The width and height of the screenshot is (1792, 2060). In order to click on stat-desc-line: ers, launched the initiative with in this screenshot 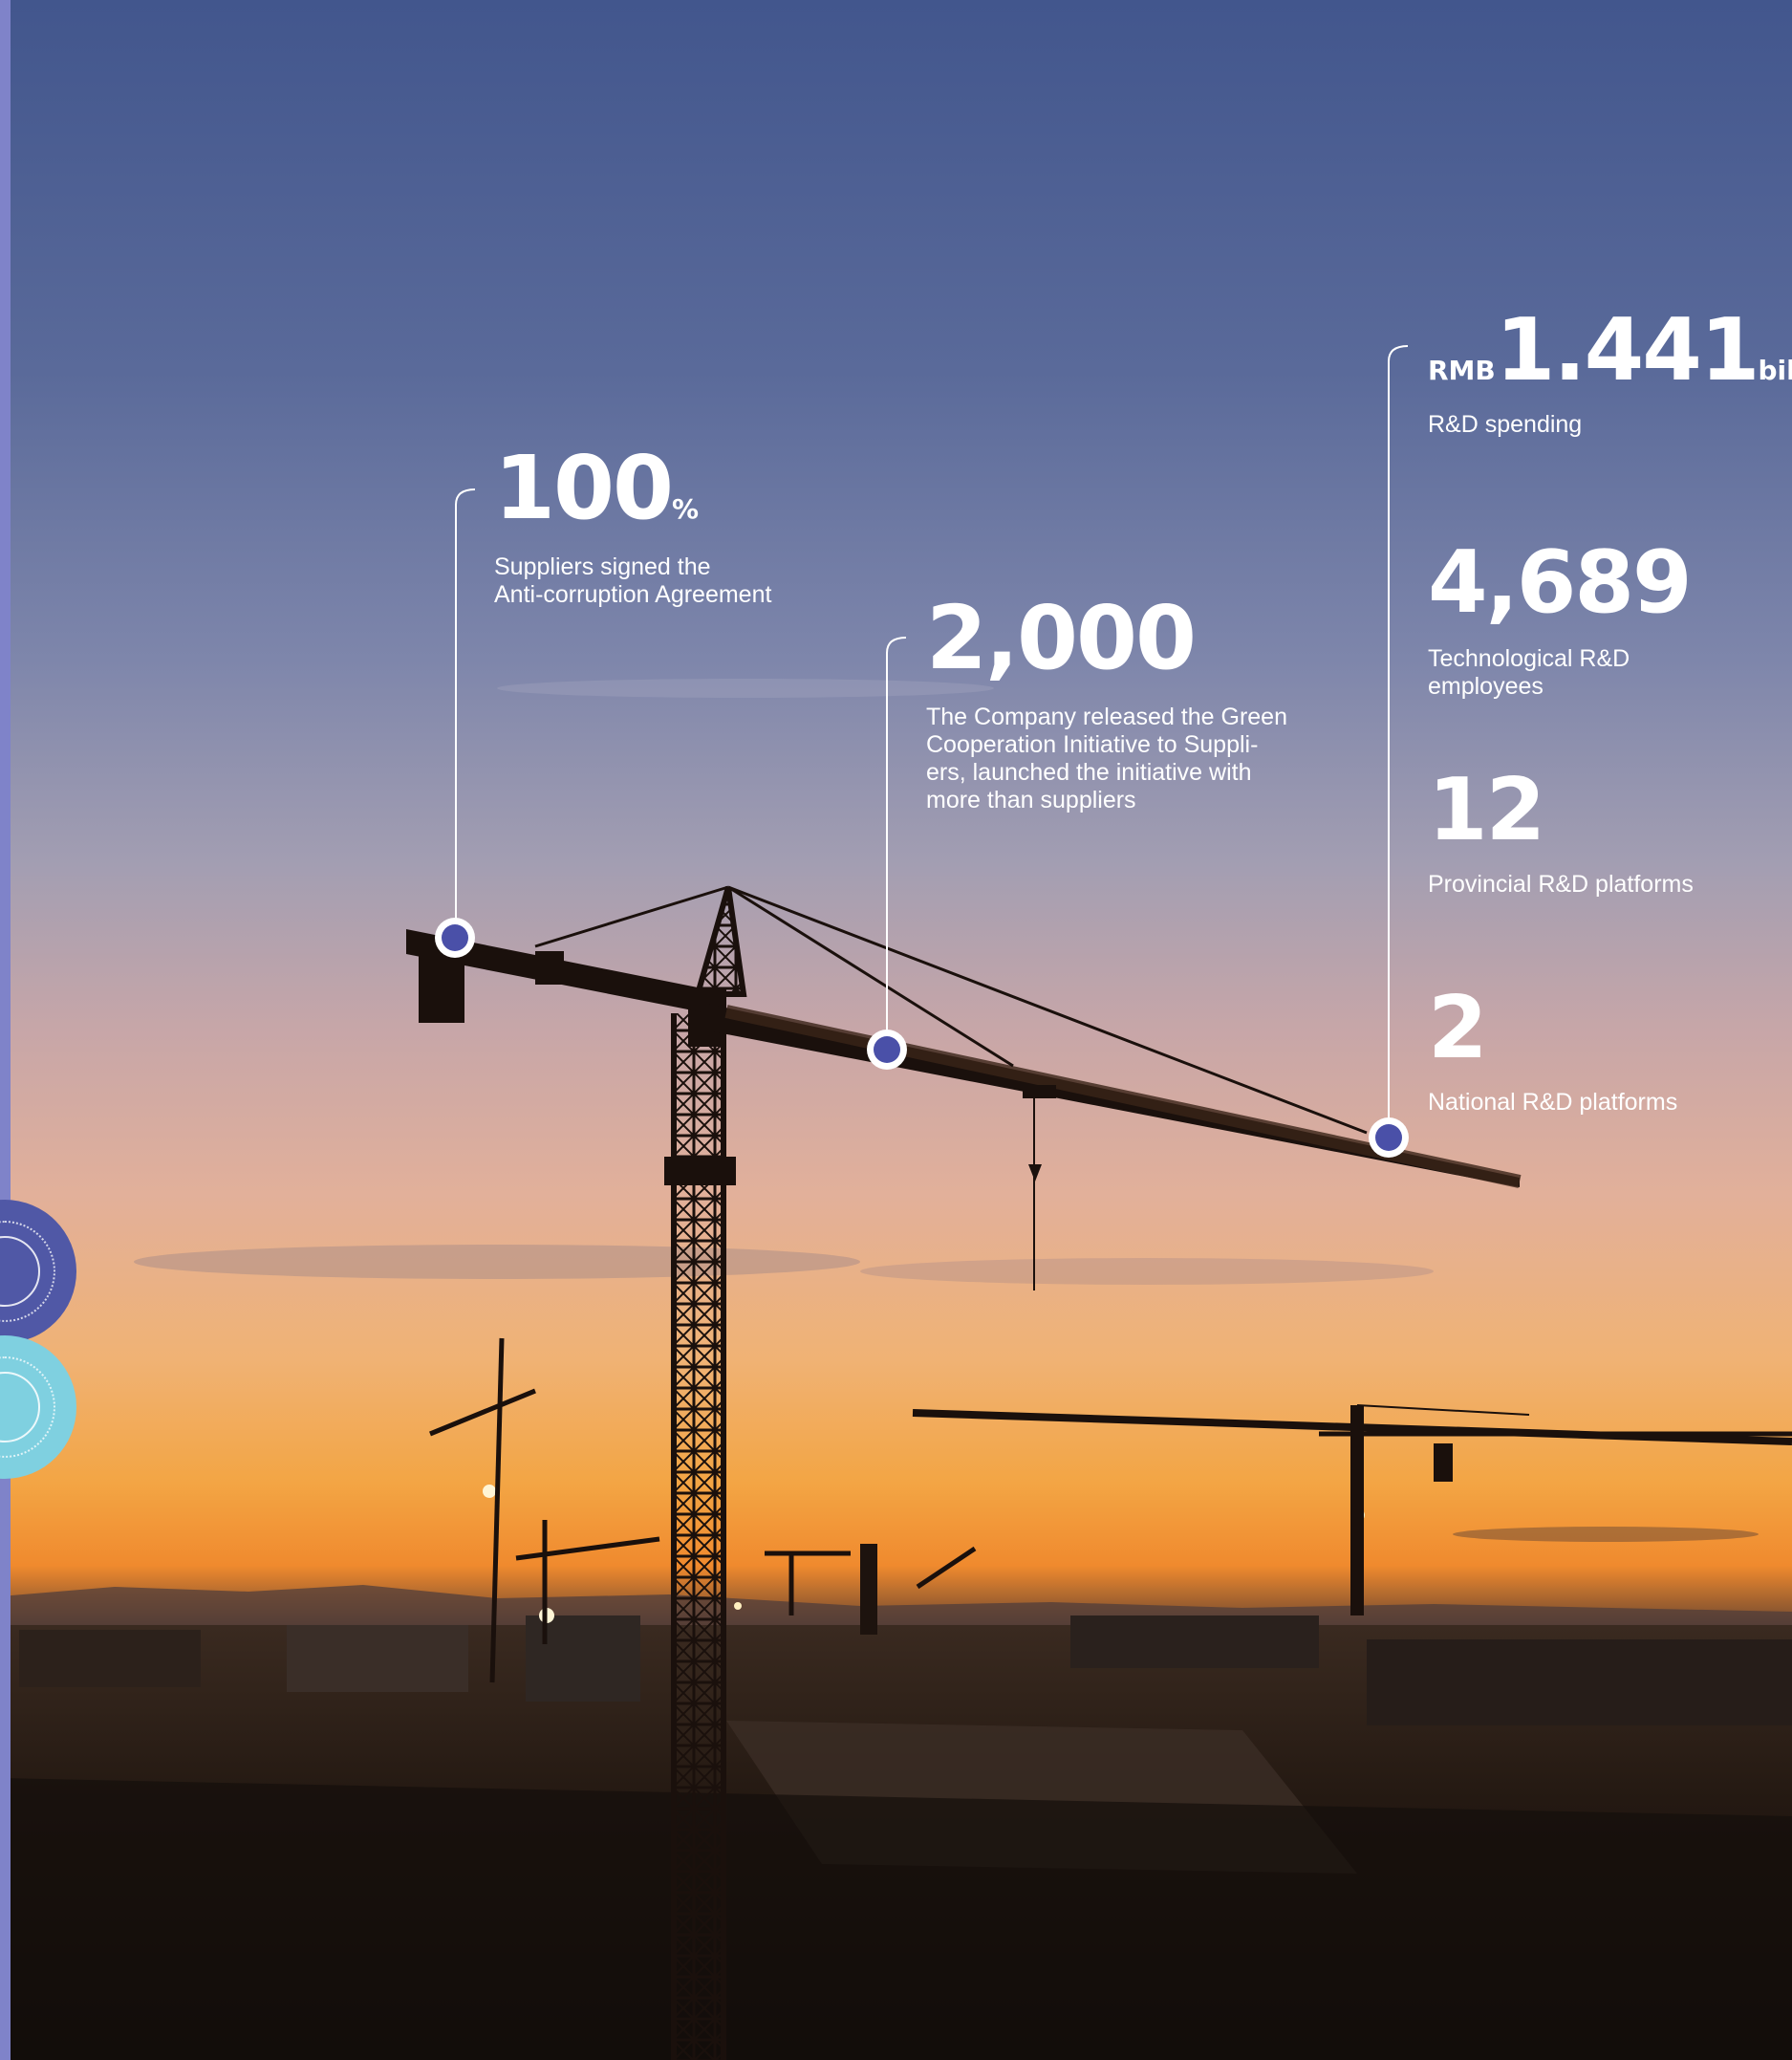, I will do `click(1089, 773)`.